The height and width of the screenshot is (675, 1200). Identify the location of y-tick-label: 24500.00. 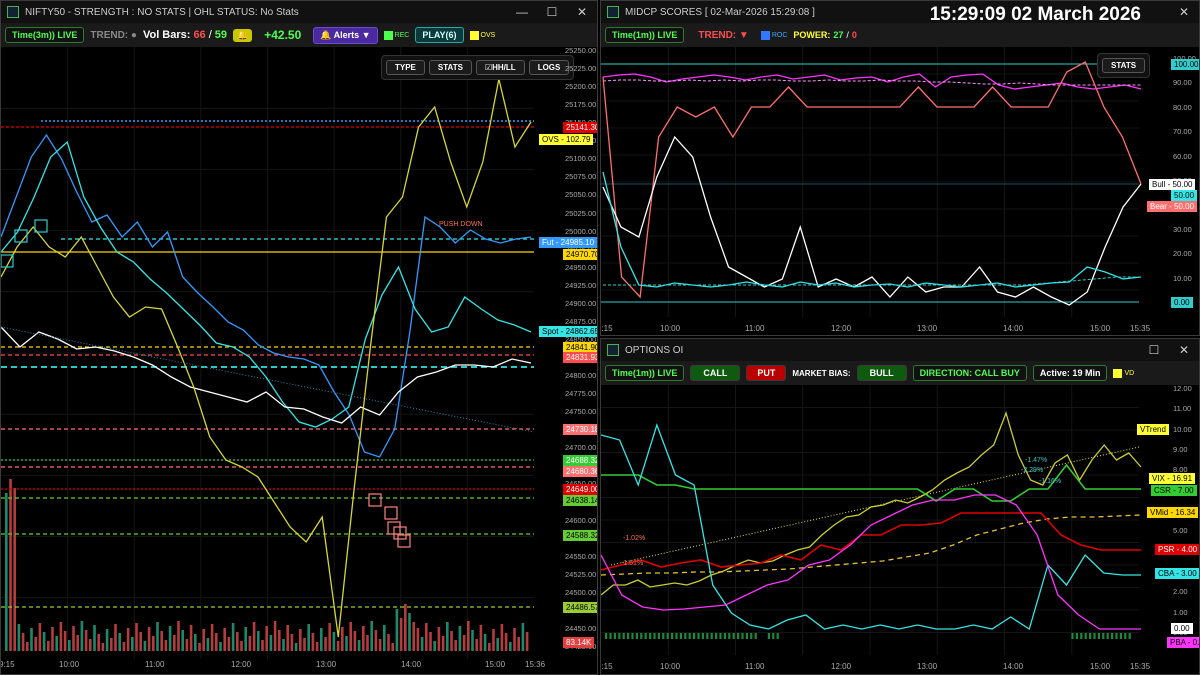
(581, 592).